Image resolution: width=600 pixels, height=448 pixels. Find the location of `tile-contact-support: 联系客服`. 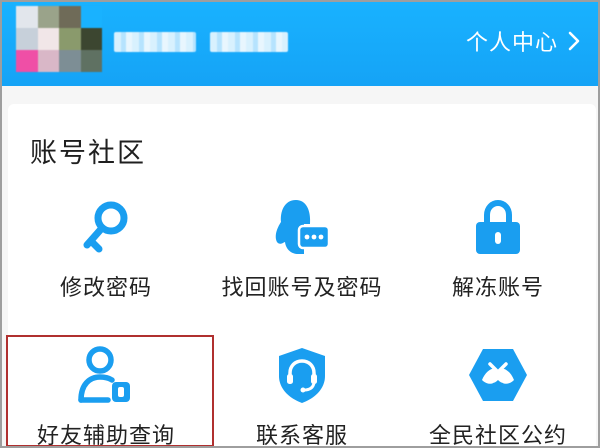

tile-contact-support: 联系客服 is located at coordinates (302, 393).